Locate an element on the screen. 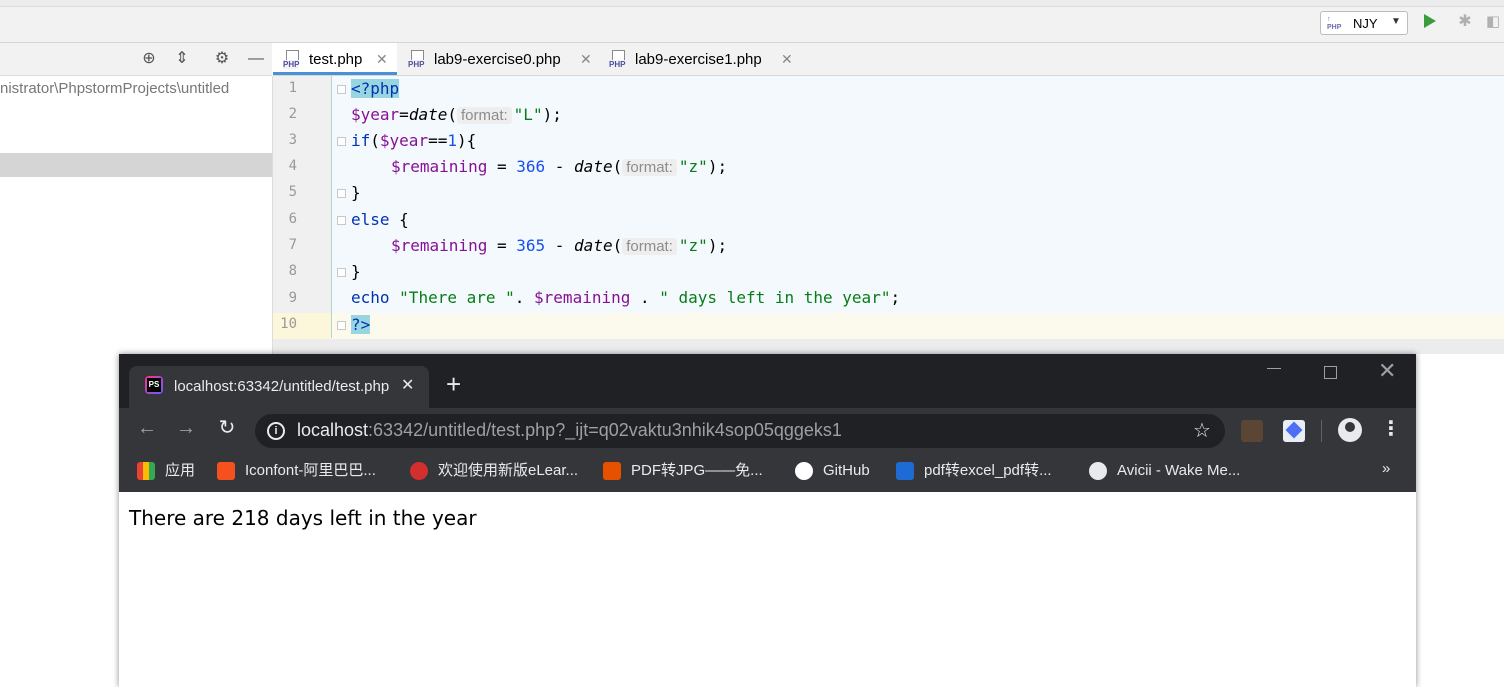 The image size is (1504, 687). line-number: 9 is located at coordinates (292, 298).